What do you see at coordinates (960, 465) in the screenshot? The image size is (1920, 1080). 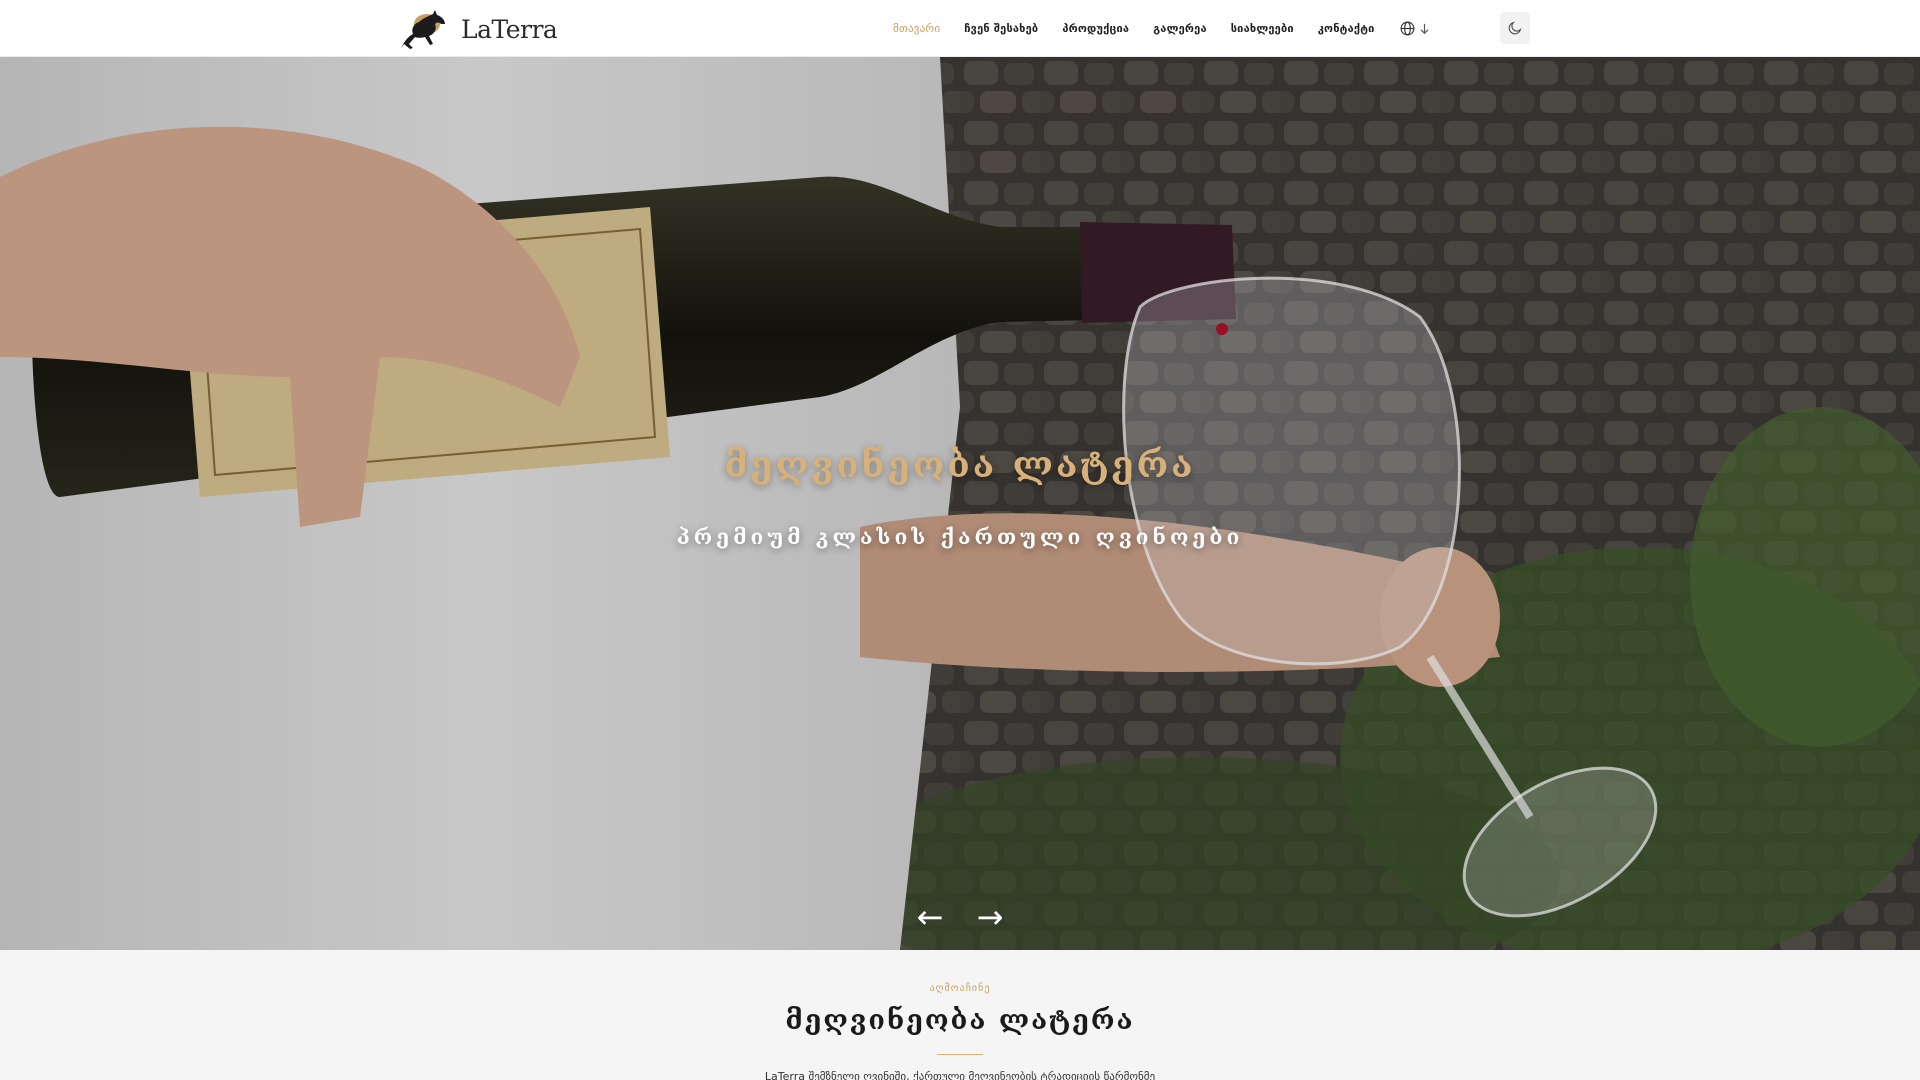 I see `hero-title: მეღვინეობა ლატერა` at bounding box center [960, 465].